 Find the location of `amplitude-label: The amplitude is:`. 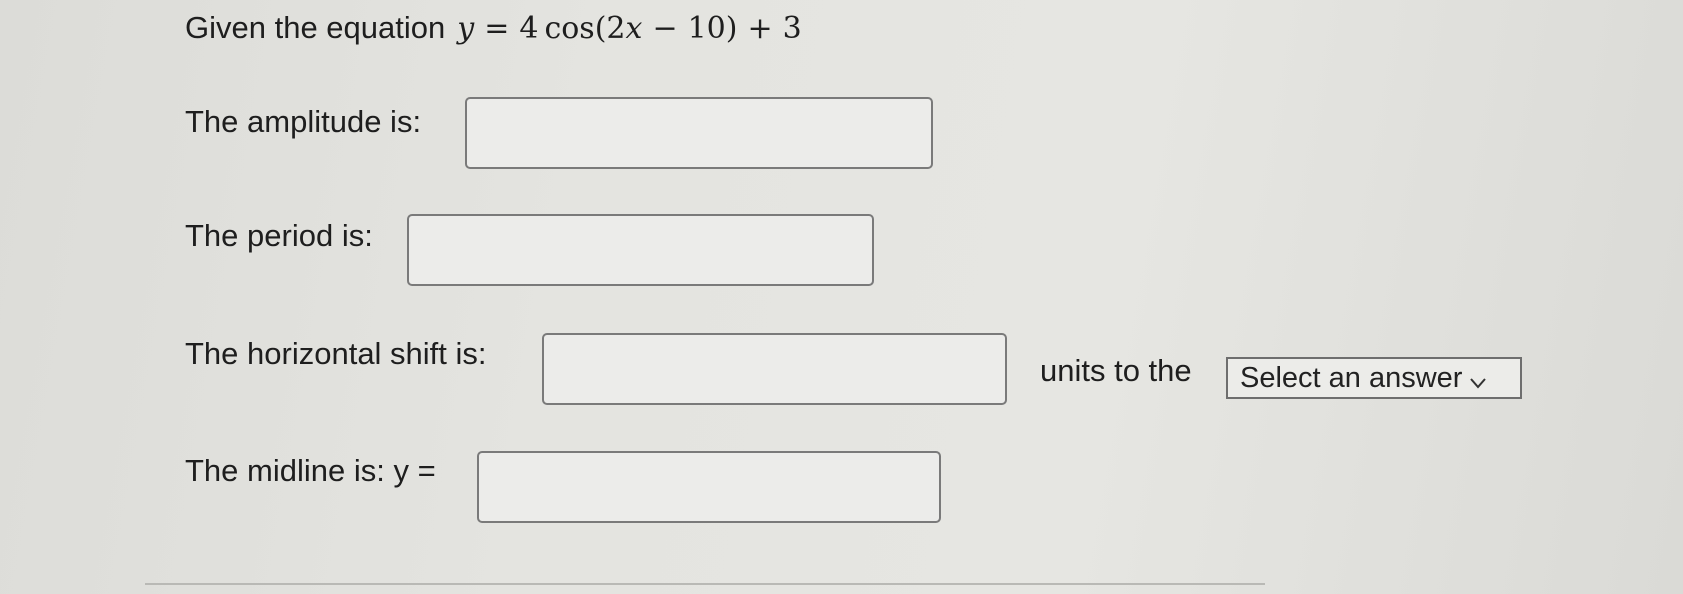

amplitude-label: The amplitude is: is located at coordinates (303, 121).